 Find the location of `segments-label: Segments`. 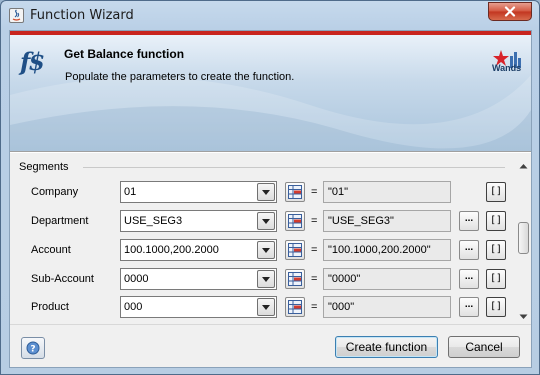

segments-label: Segments is located at coordinates (44, 167).